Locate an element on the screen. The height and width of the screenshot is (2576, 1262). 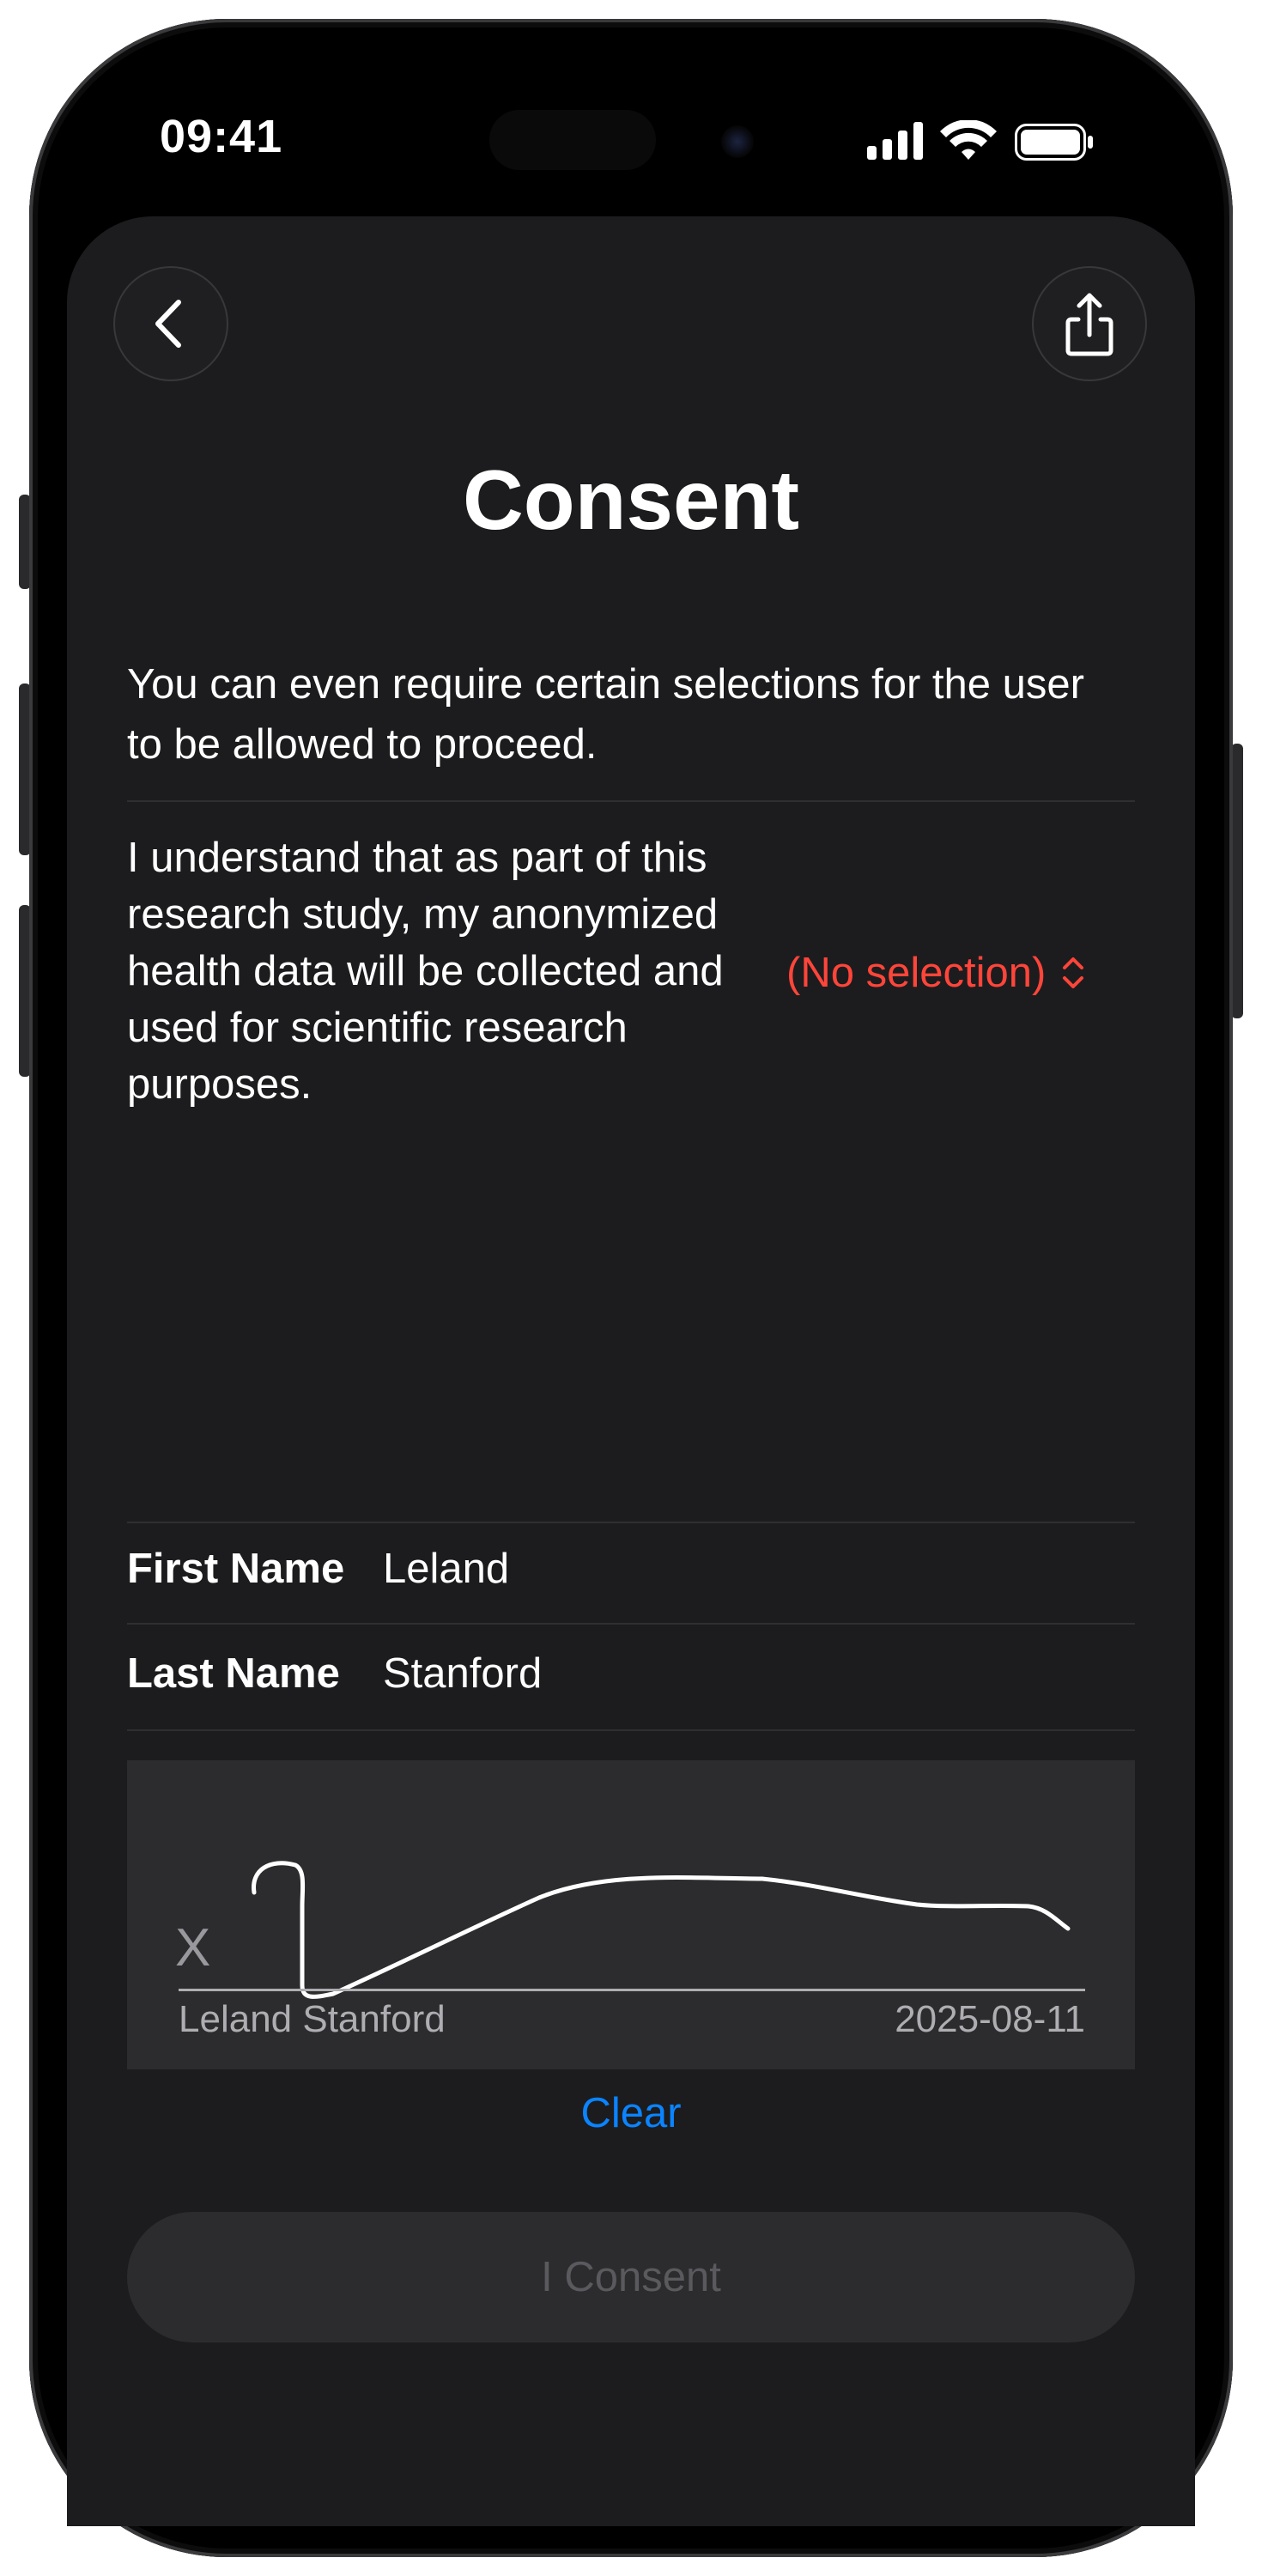
i-consent-label: I Consent is located at coordinates (631, 2277).